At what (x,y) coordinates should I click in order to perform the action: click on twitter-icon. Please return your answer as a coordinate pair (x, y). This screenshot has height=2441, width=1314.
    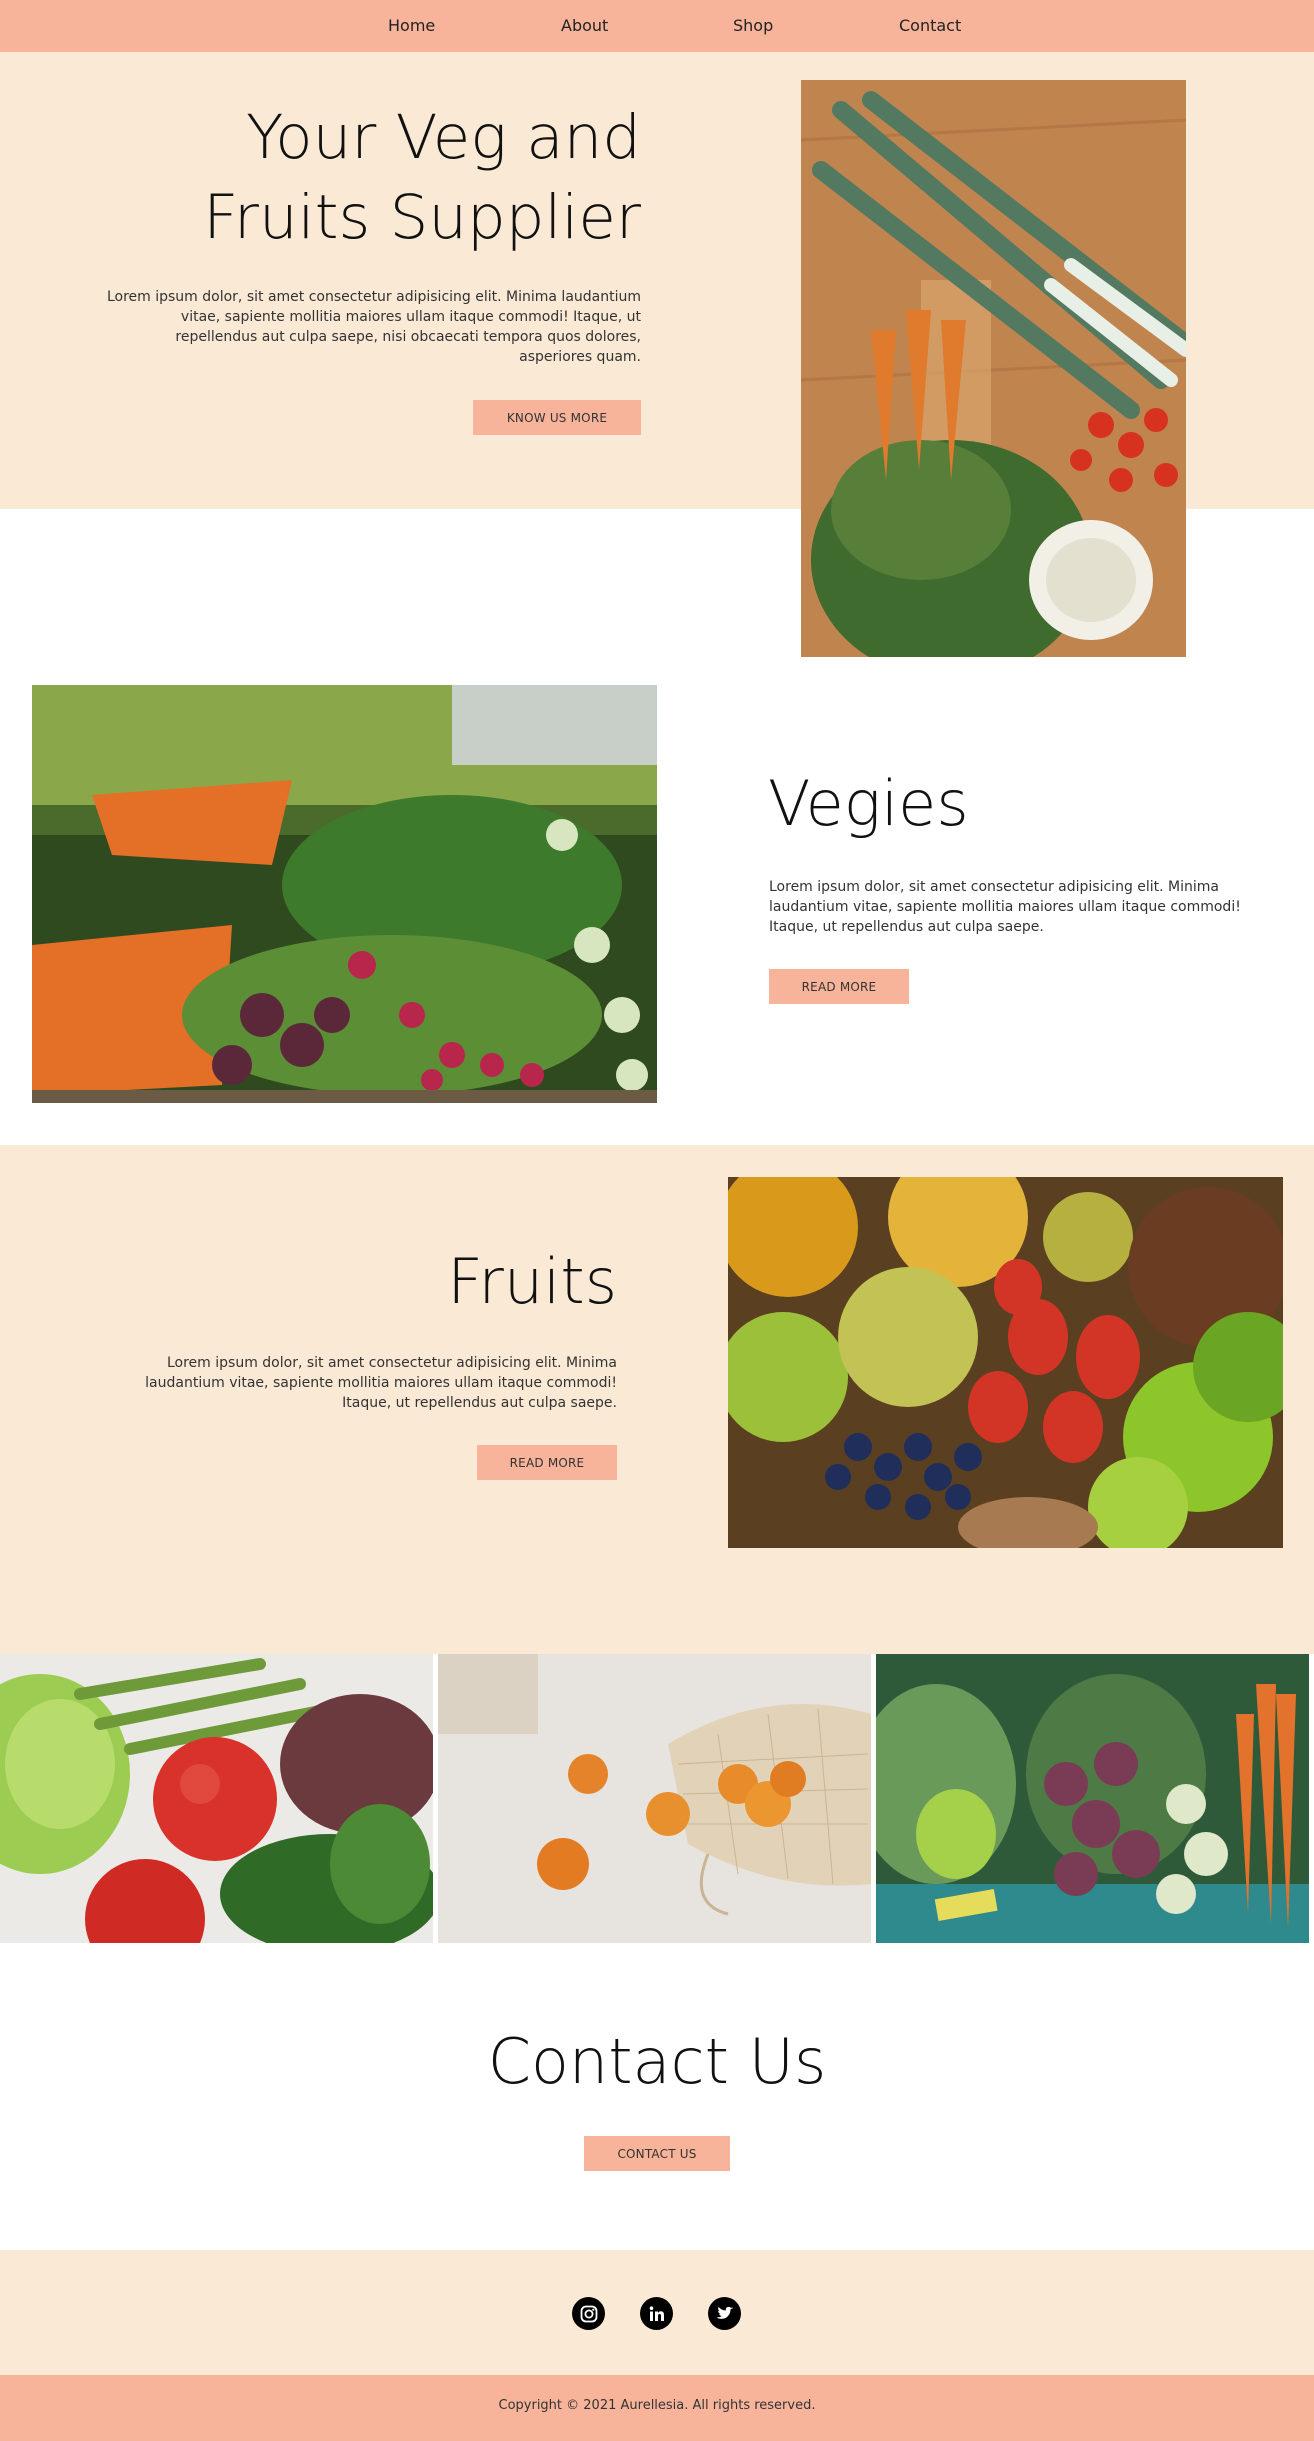
    Looking at the image, I should click on (724, 2313).